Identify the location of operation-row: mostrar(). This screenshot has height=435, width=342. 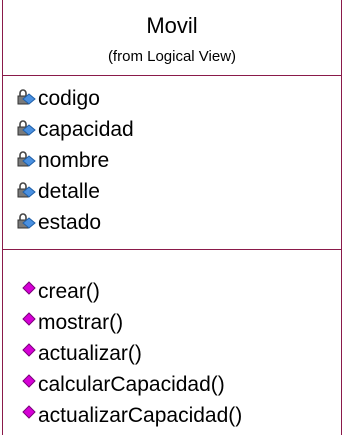
(72, 323).